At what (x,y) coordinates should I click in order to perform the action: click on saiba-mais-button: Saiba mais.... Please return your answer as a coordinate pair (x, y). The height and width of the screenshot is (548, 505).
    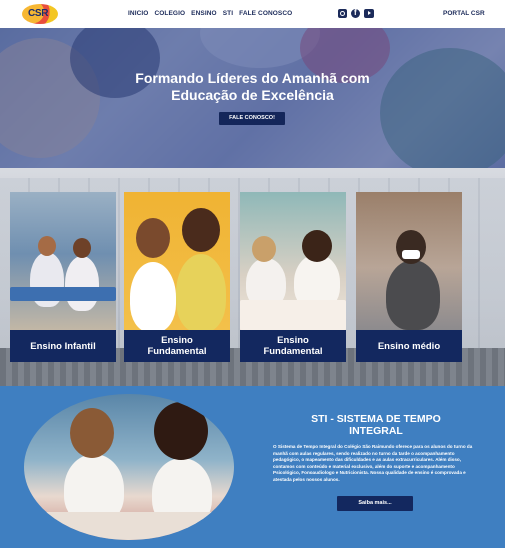
    Looking at the image, I should click on (375, 503).